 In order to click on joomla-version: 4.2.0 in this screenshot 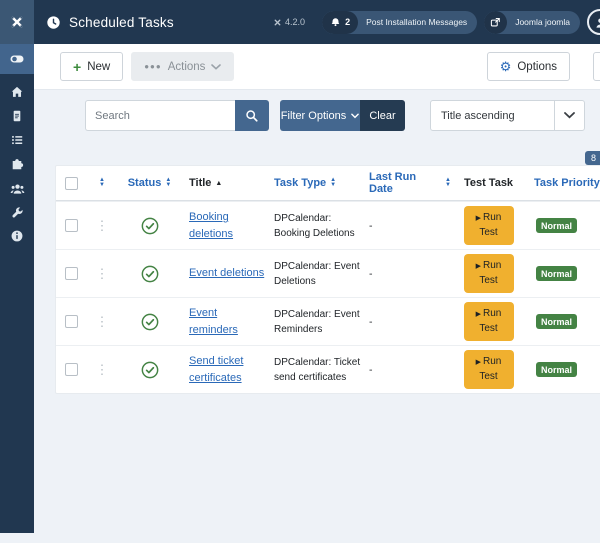, I will do `click(289, 22)`.